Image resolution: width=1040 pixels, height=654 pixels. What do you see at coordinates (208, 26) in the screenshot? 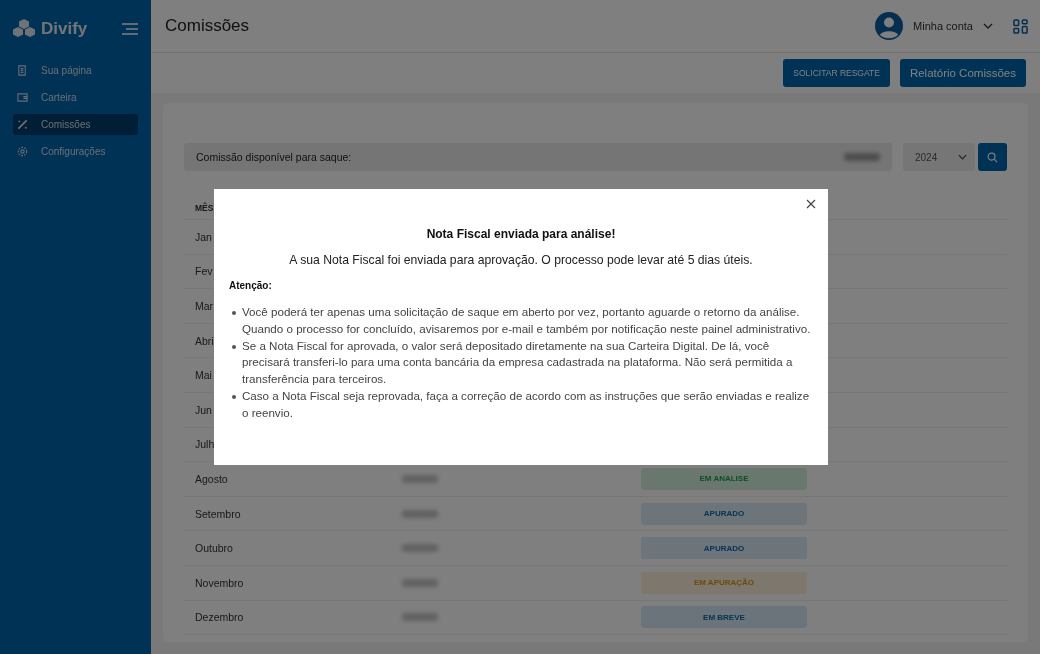
I see `page-title: Comissões` at bounding box center [208, 26].